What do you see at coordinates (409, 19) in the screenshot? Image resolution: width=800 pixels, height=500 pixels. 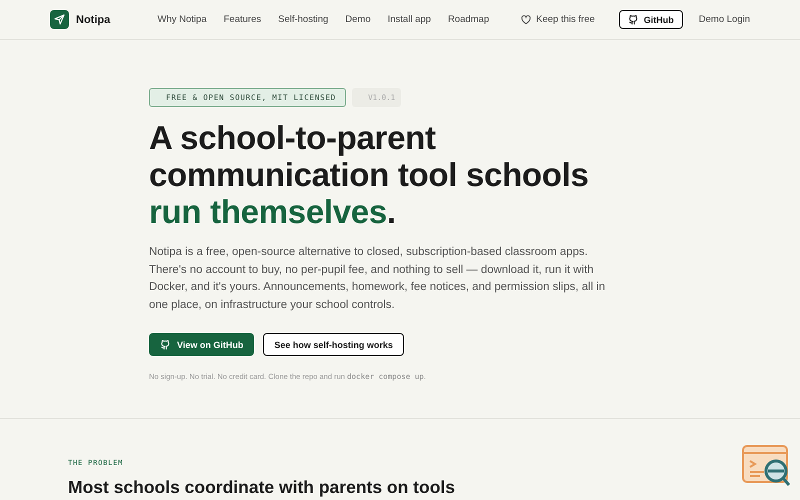 I see `nav-link: Install app` at bounding box center [409, 19].